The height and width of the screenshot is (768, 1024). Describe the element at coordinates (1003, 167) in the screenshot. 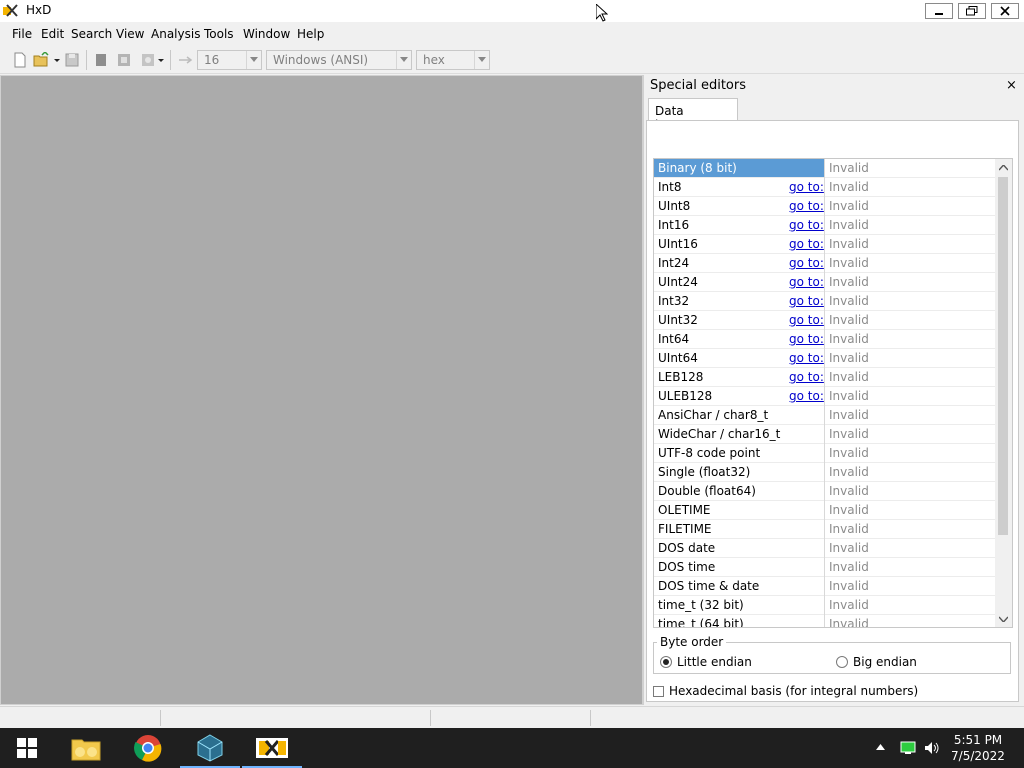

I see `scroll-up-icon` at that location.